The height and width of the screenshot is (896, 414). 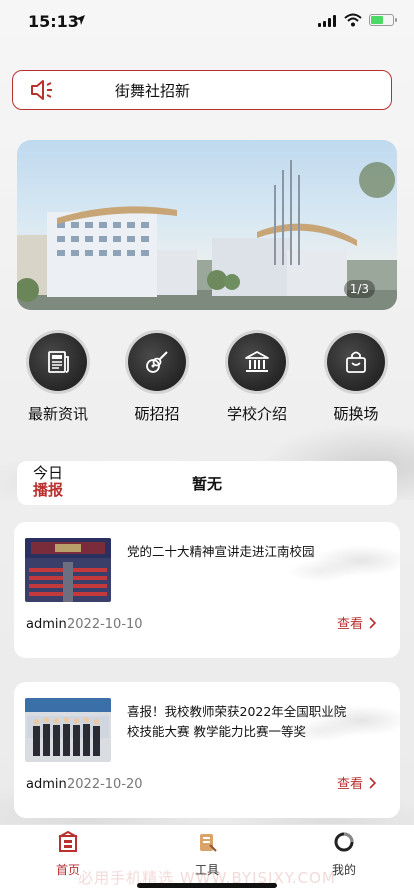 I want to click on newspaper-icon, so click(x=58, y=362).